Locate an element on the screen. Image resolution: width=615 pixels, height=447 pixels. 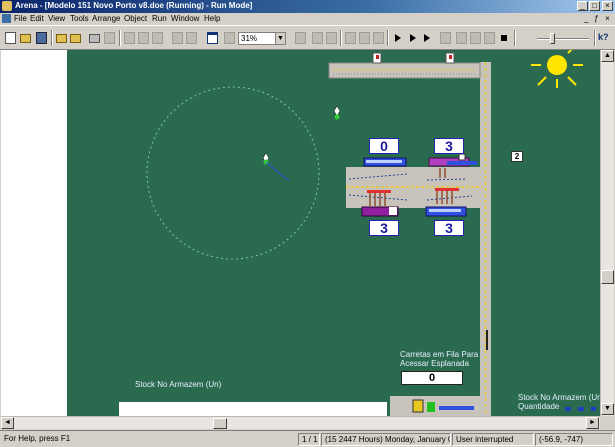
menu-view: View is located at coordinates (56, 18).